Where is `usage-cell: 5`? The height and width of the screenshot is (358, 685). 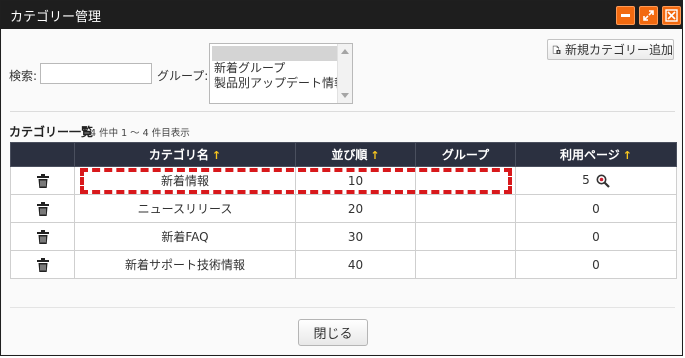
usage-cell: 5 is located at coordinates (596, 180).